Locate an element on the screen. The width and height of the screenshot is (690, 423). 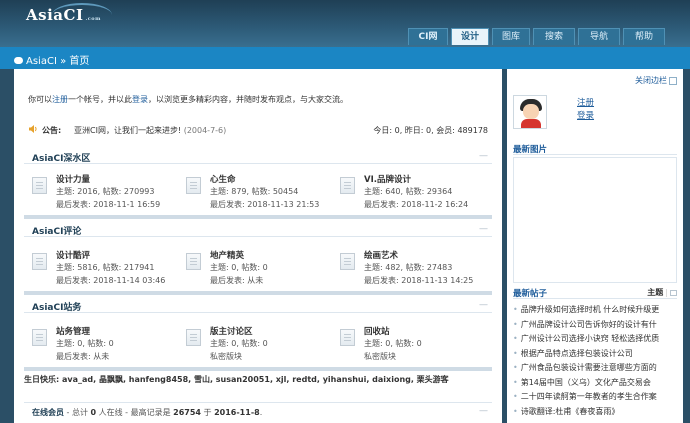
sidebar-login-link: 登录 is located at coordinates (585, 116).